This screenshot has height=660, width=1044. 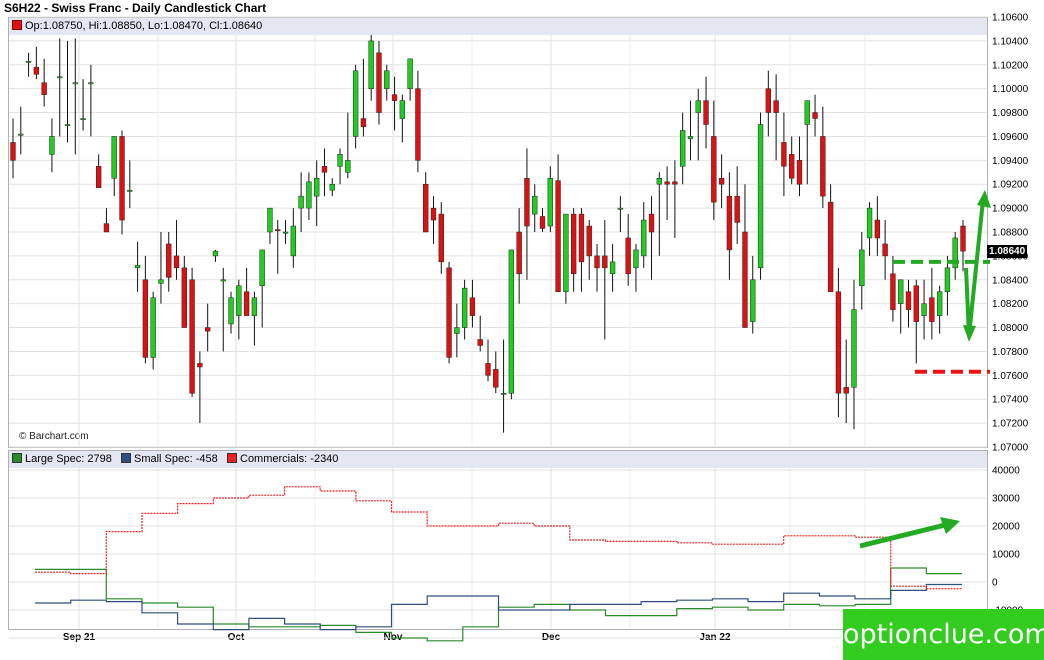 I want to click on price-y-tick: 1.08000, so click(x=1010, y=328).